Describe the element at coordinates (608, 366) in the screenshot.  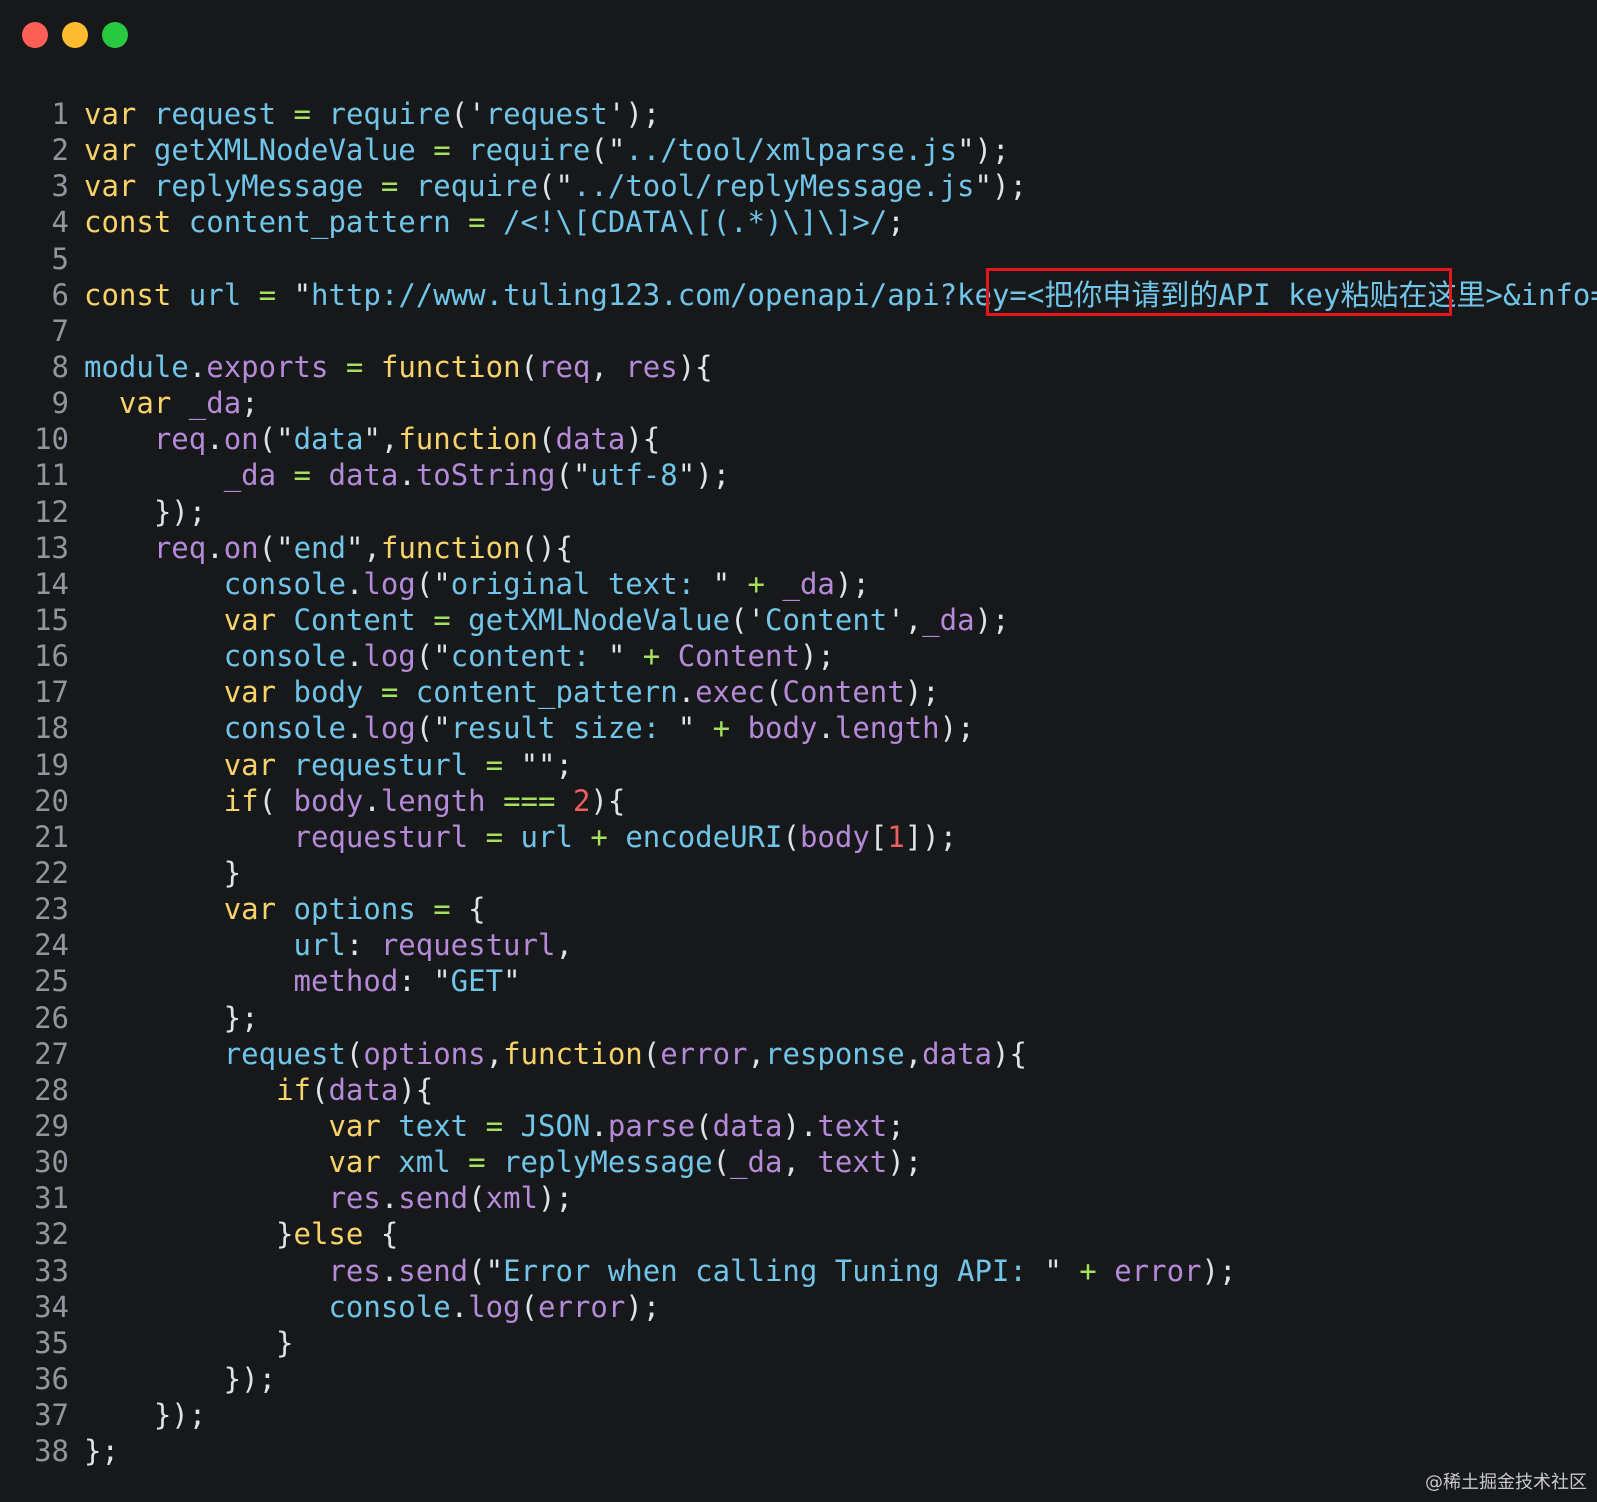
I see `code-token: ,` at that location.